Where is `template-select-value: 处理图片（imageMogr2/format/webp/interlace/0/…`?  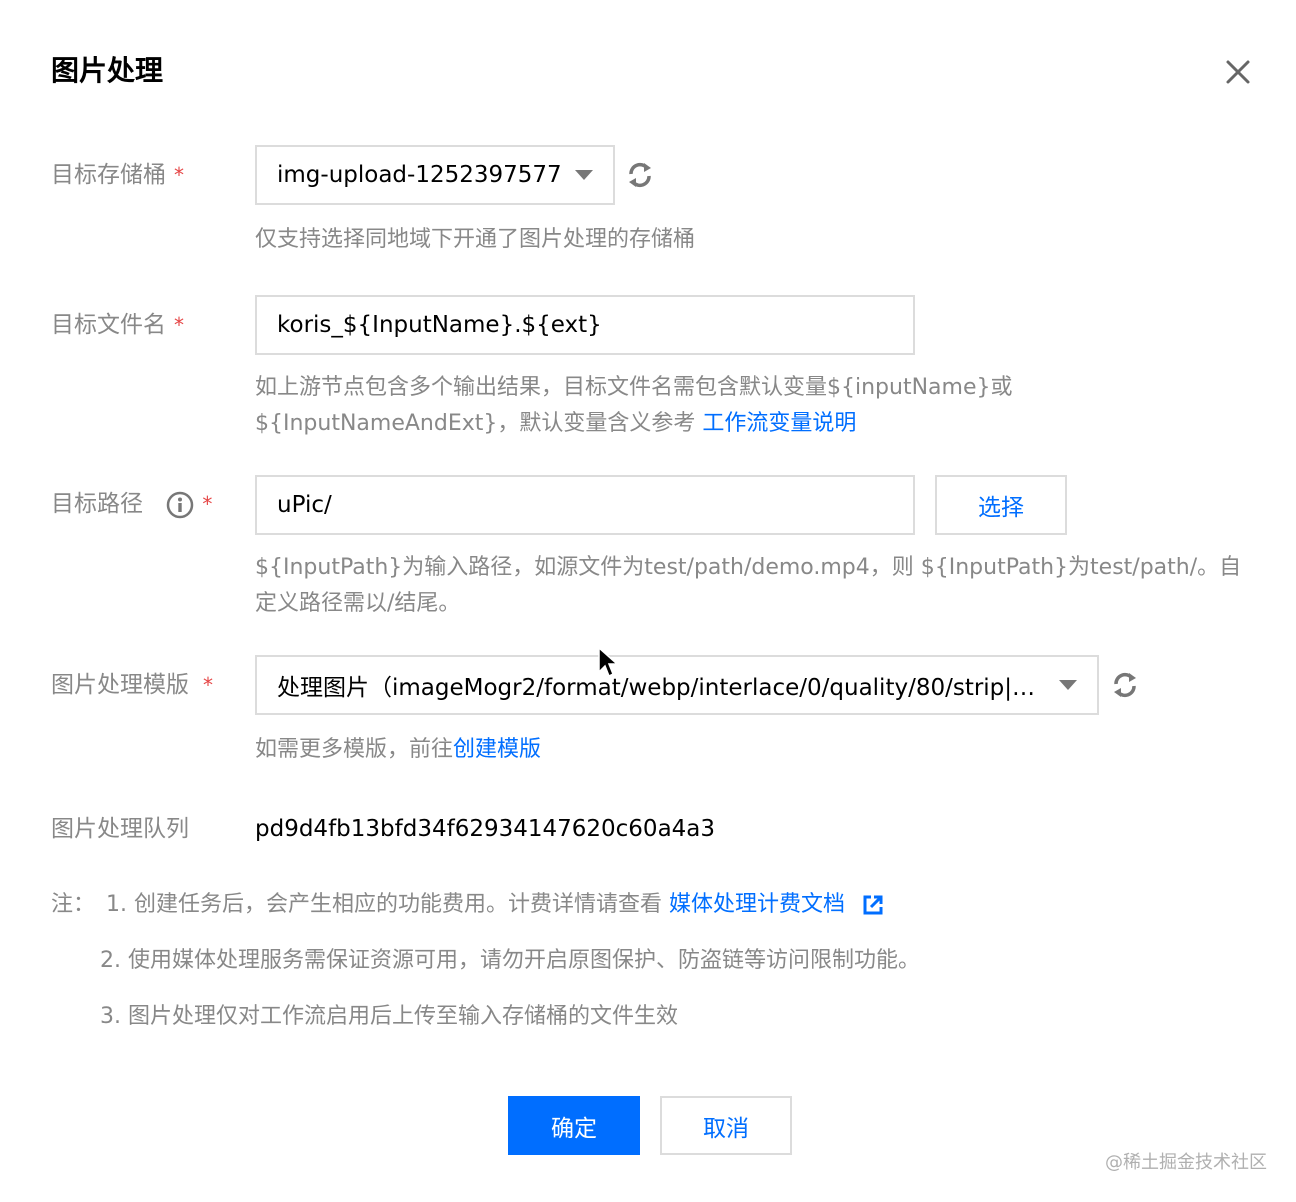
template-select-value: 处理图片（imageMogr2/format/webp/interlace/0/… is located at coordinates (668, 688).